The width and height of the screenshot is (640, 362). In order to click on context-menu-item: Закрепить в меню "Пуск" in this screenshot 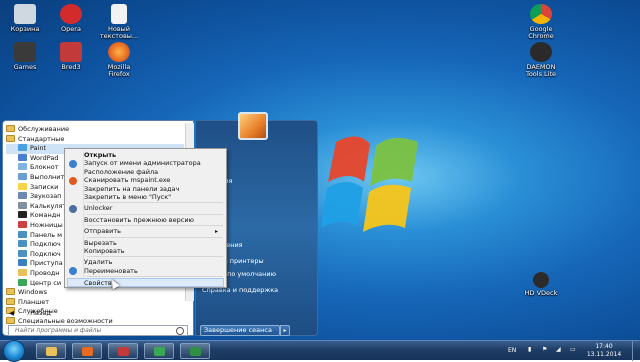, I will do `click(153, 197)`.